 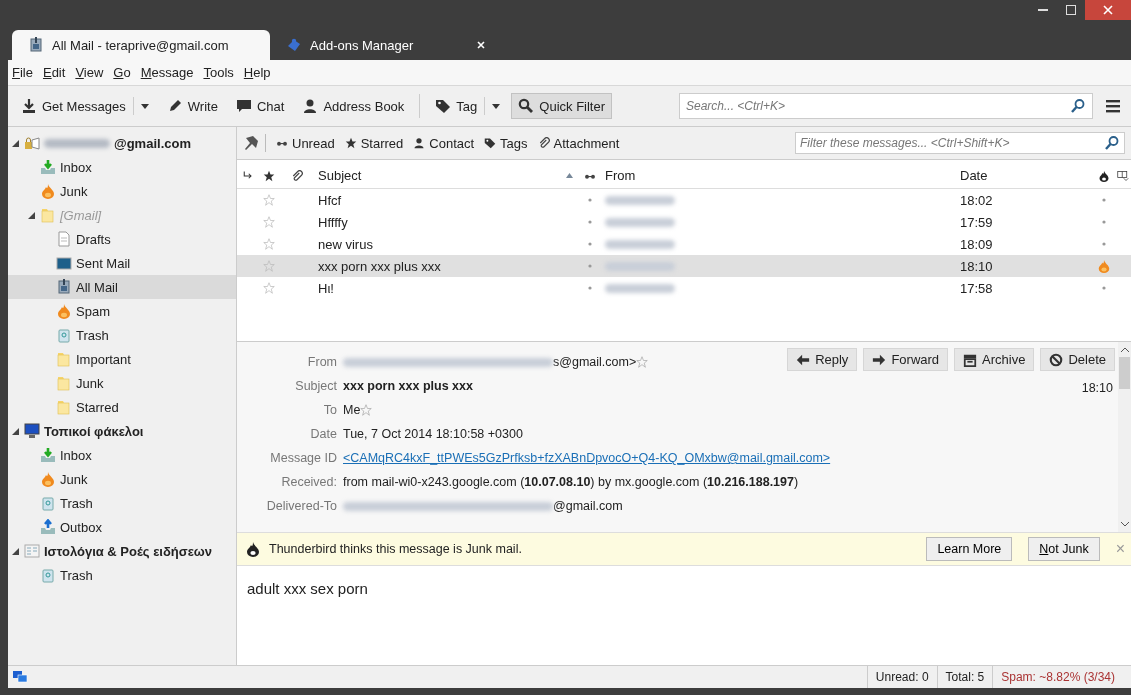 What do you see at coordinates (1064, 549) in the screenshot?
I see `notice-button: Not Junk` at bounding box center [1064, 549].